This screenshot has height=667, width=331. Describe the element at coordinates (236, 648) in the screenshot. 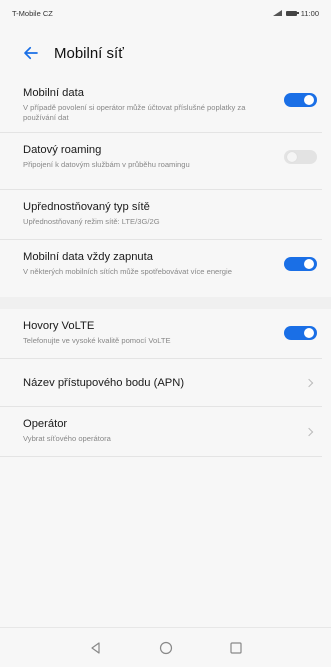

I see `recents-square-icon` at that location.